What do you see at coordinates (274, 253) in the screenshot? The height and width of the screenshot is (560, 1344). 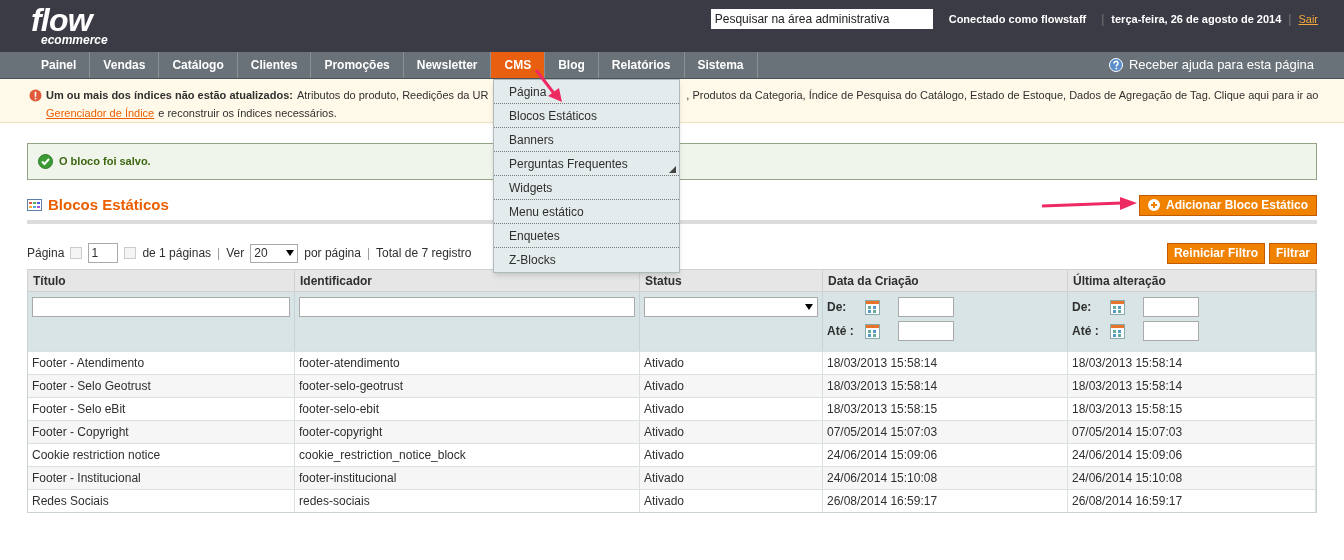 I see `per-page-select: 20` at bounding box center [274, 253].